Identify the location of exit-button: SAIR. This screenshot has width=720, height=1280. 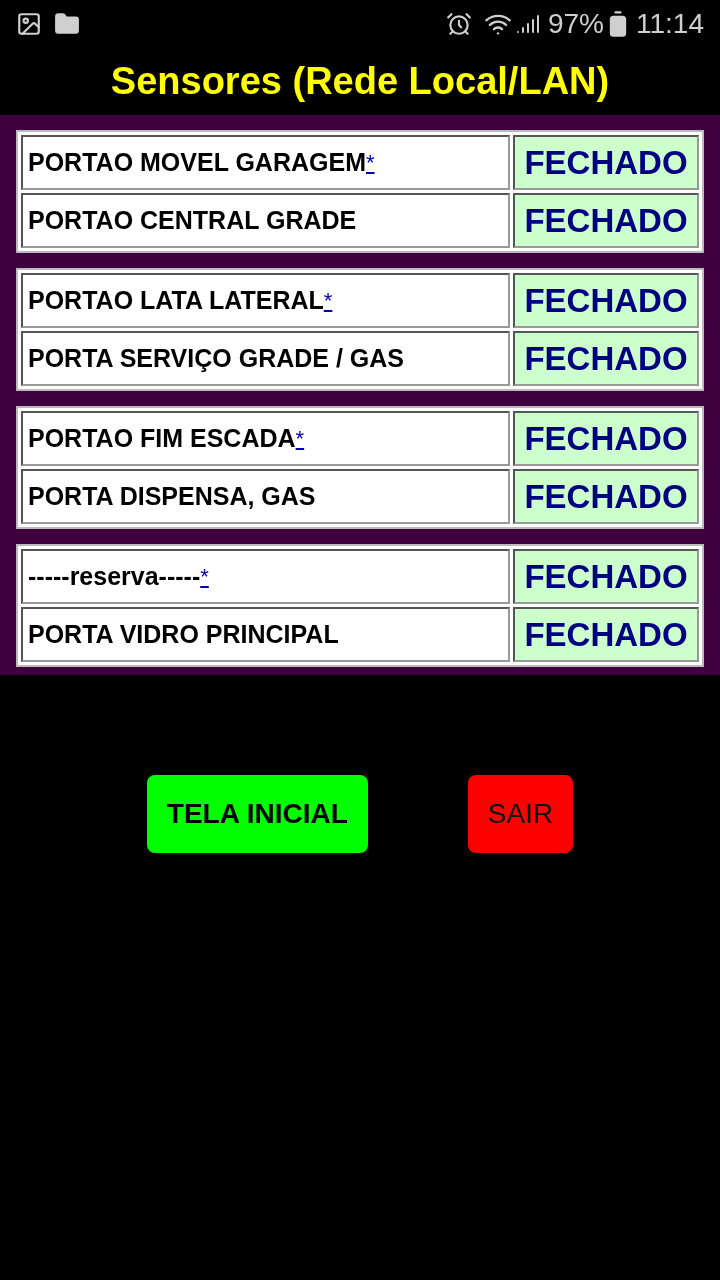
(520, 814).